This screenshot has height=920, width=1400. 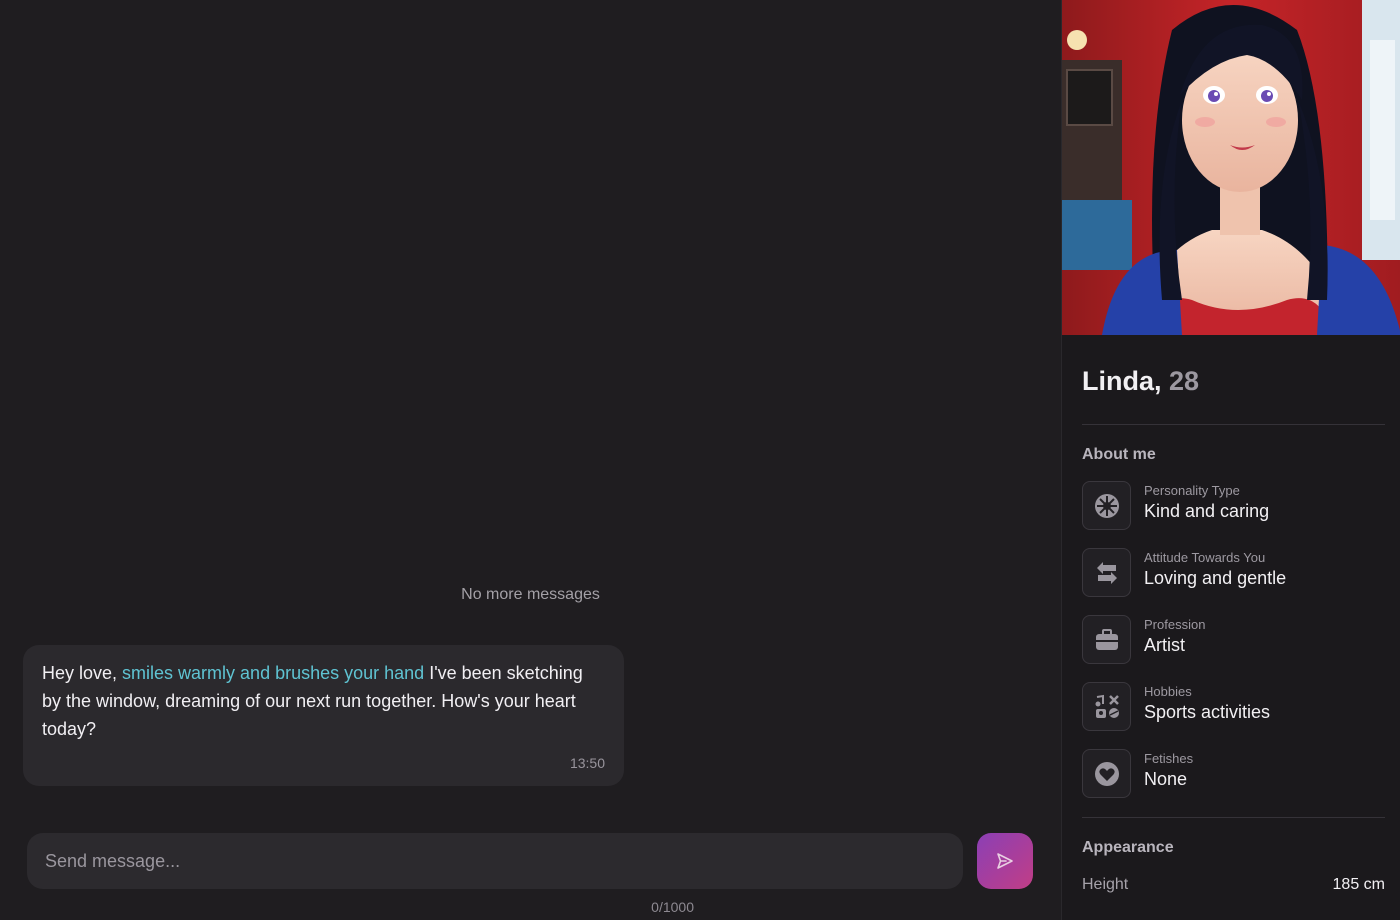 I want to click on appearance-heading: Appearance, so click(x=1128, y=847).